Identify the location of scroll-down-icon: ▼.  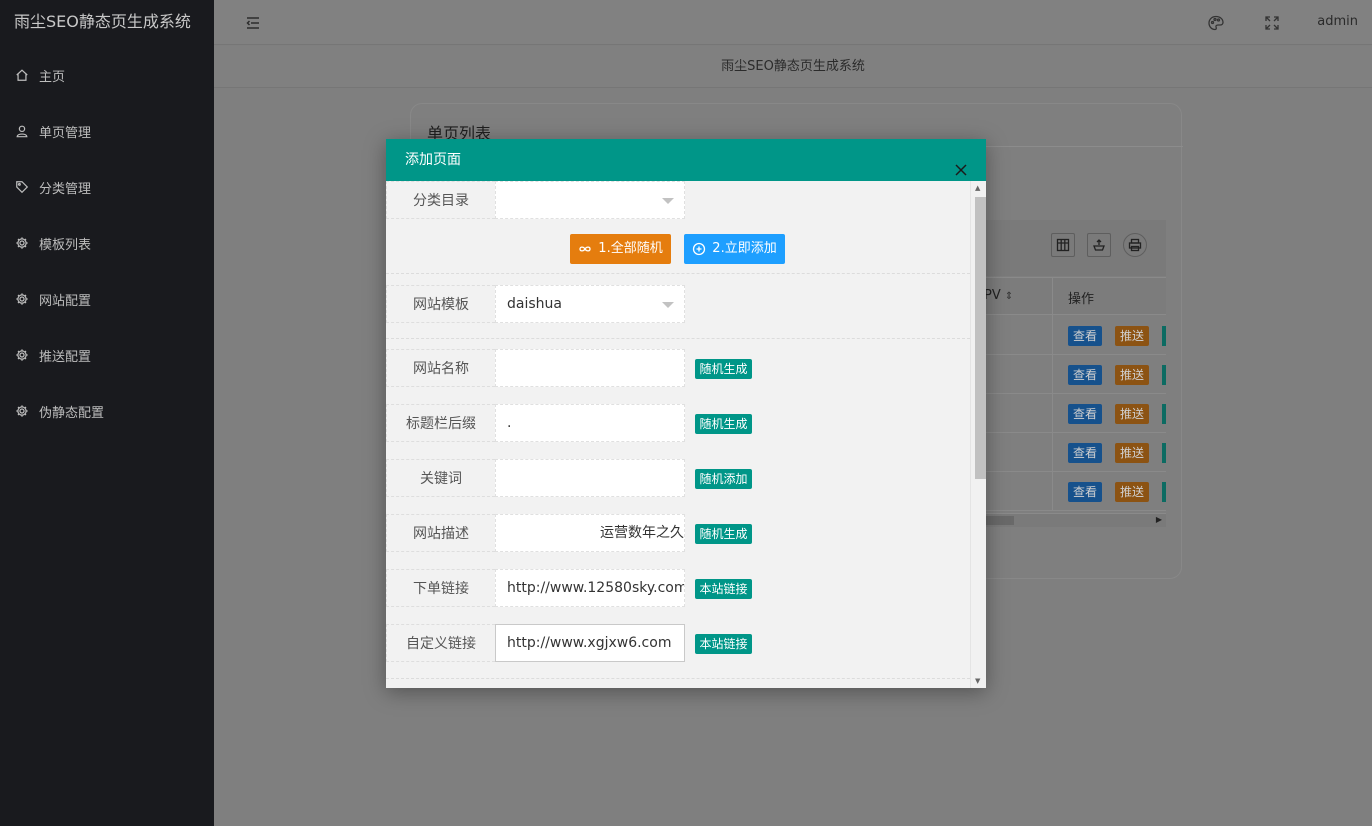
(977, 681).